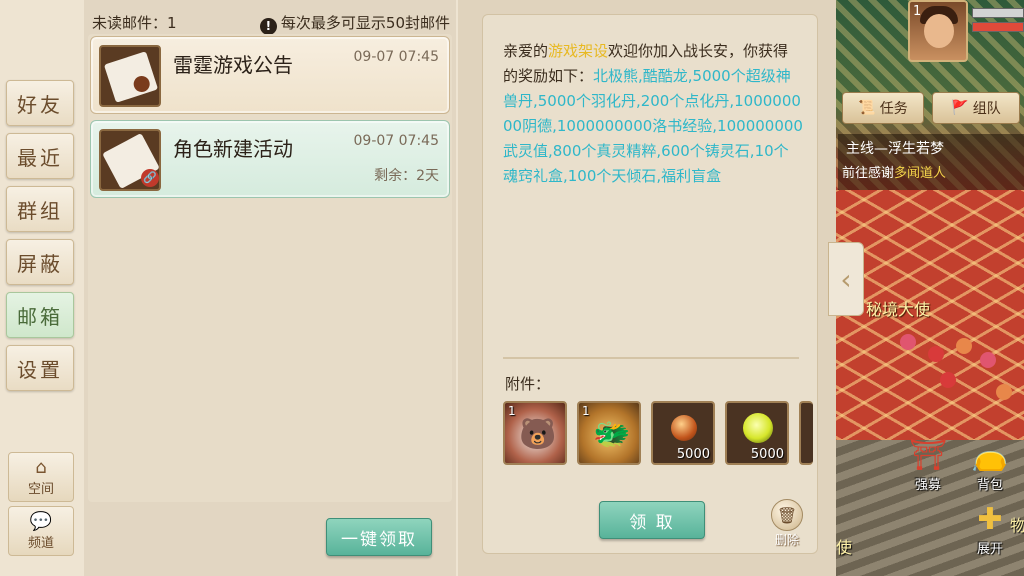 Image resolution: width=1024 pixels, height=576 pixels. Describe the element at coordinates (986, 109) in the screenshot. I see `tab-team-label: 组队` at that location.